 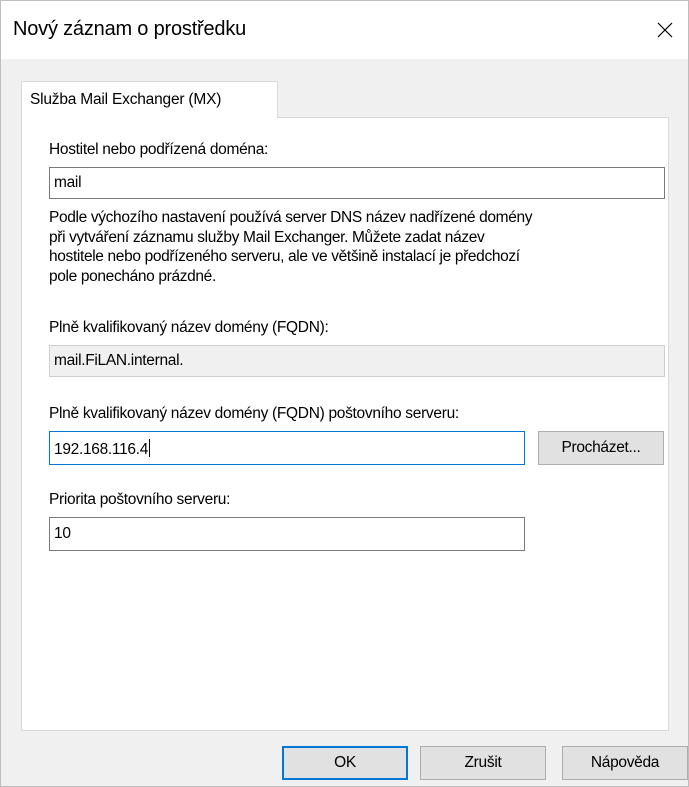 I want to click on help-button: Nápověda, so click(x=625, y=763).